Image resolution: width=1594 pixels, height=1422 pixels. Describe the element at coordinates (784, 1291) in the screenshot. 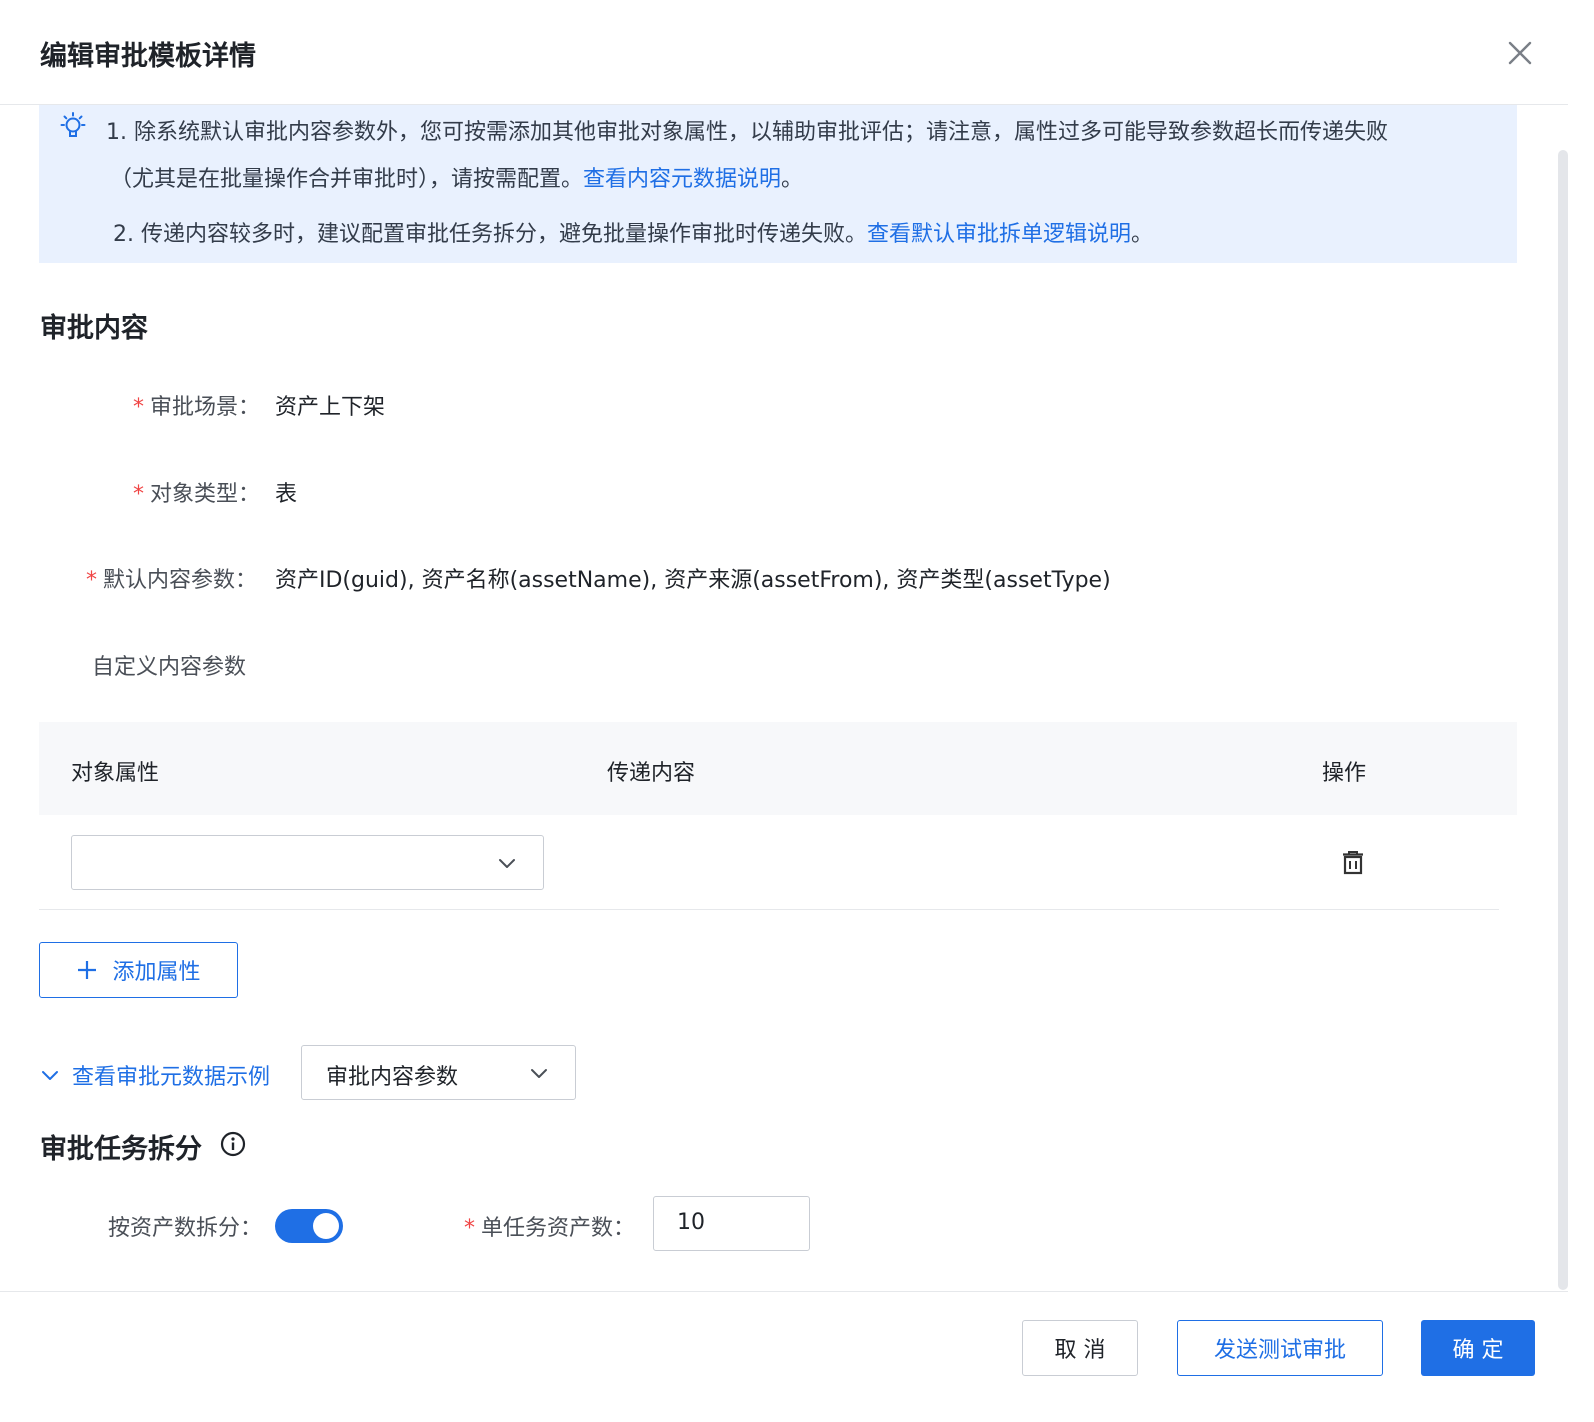

I see `footer-divider` at that location.